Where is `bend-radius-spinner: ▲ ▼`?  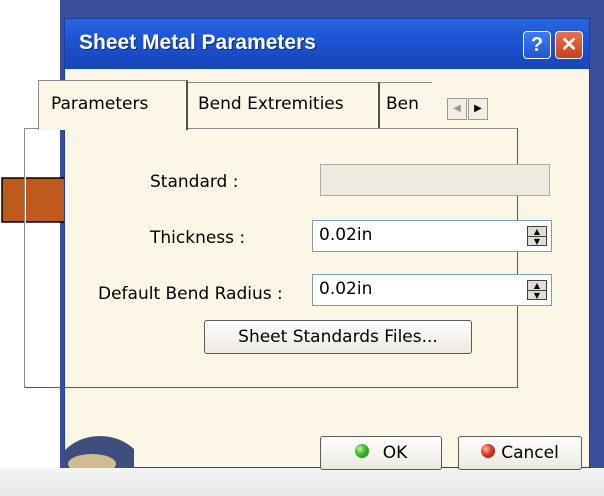
bend-radius-spinner: ▲ ▼ is located at coordinates (537, 290).